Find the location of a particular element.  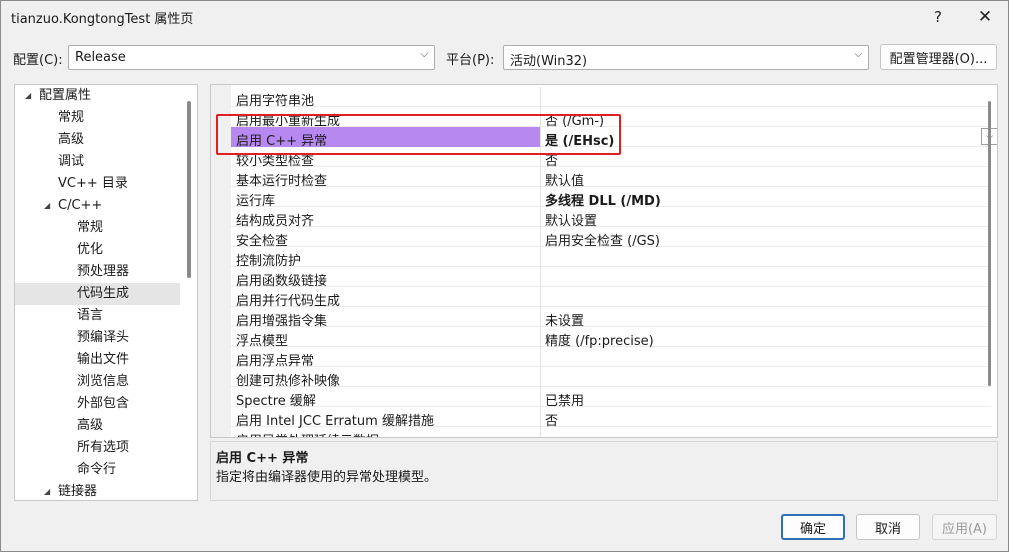

help-button: ? is located at coordinates (938, 17).